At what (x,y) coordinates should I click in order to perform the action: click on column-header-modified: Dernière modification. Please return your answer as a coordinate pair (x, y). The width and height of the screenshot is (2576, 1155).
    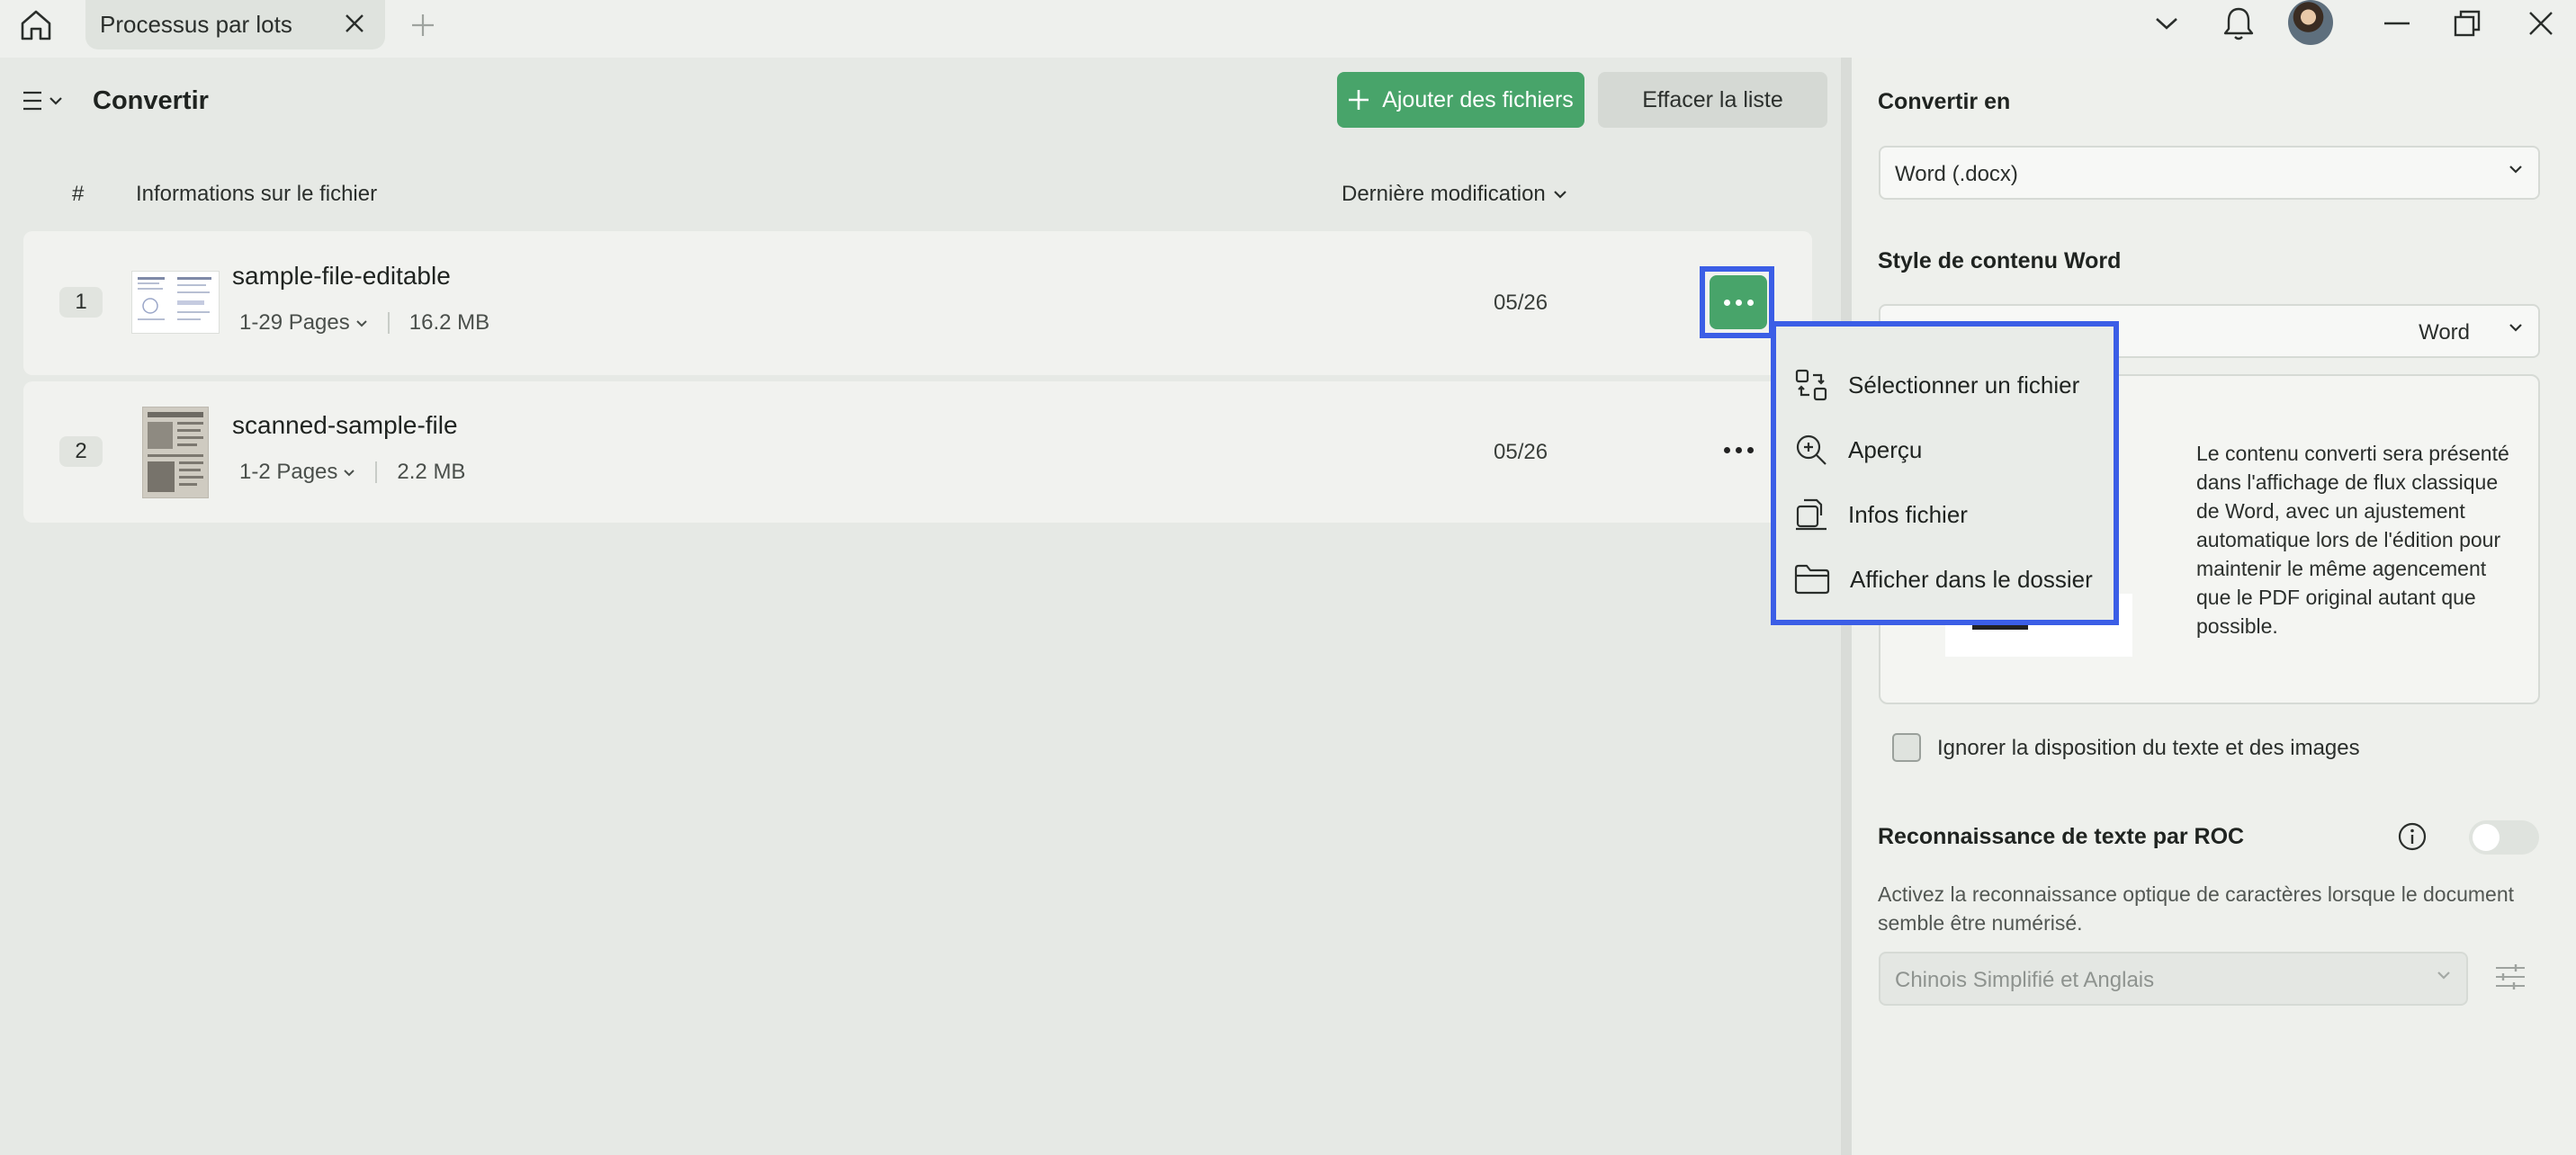
    Looking at the image, I should click on (1455, 194).